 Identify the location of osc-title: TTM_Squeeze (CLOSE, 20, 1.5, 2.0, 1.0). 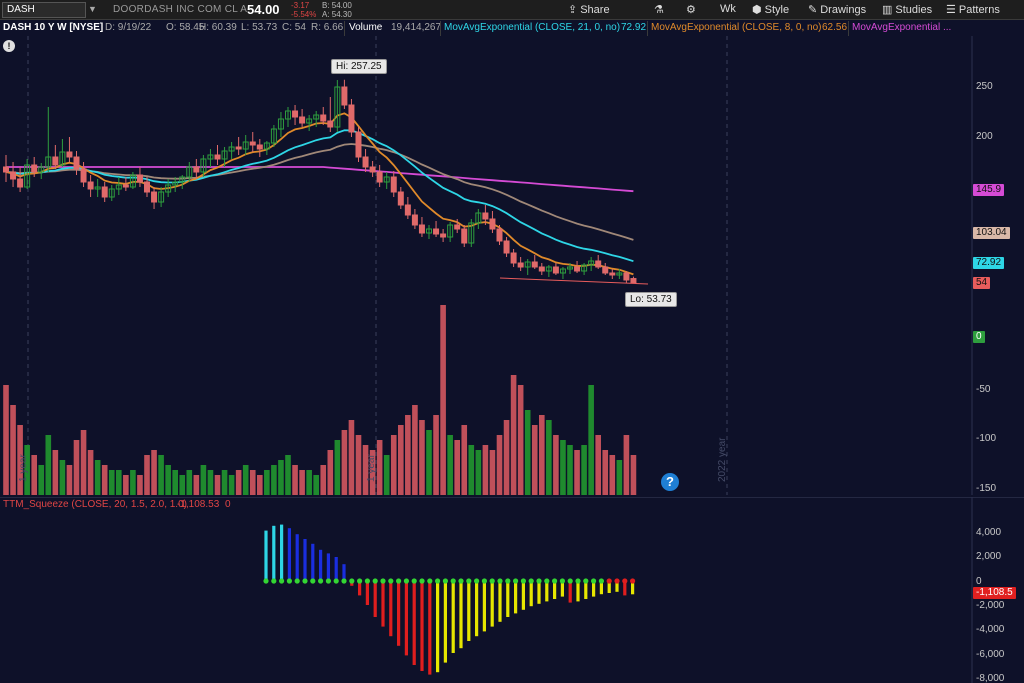
(95, 504).